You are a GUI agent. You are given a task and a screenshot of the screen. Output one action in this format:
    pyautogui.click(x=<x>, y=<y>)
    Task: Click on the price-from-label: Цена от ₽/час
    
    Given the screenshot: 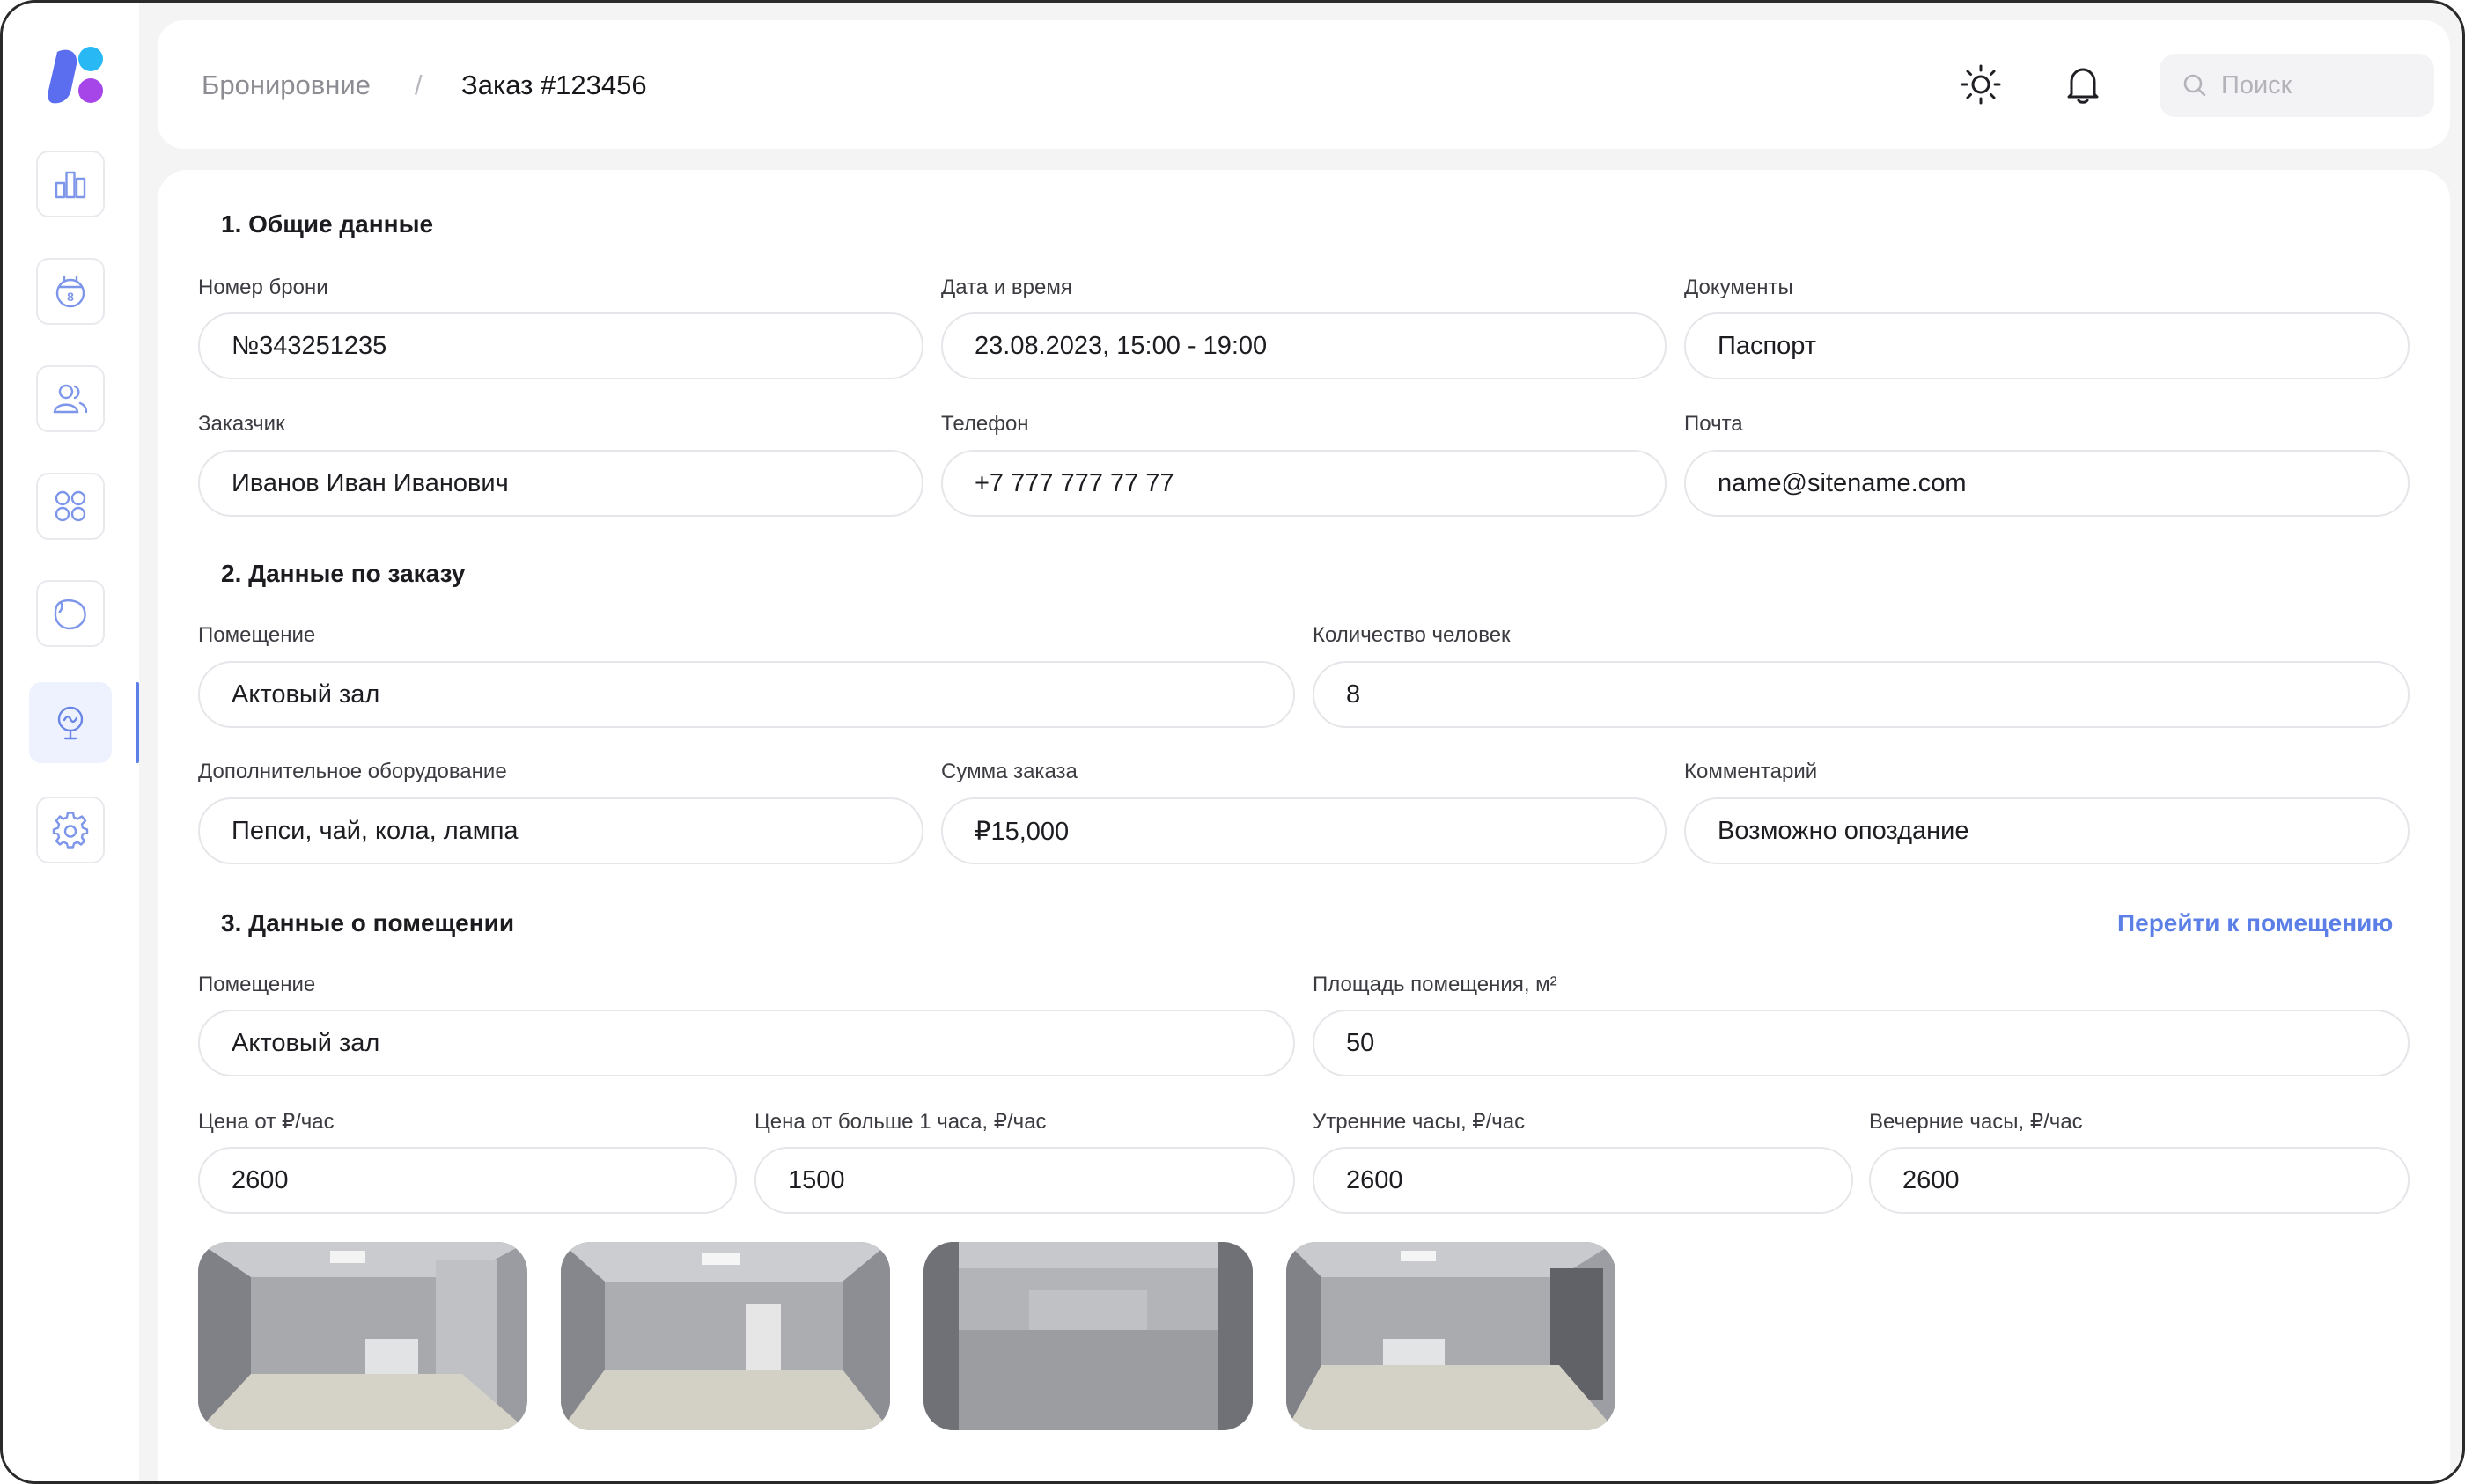 What is the action you would take?
    pyautogui.click(x=266, y=1122)
    